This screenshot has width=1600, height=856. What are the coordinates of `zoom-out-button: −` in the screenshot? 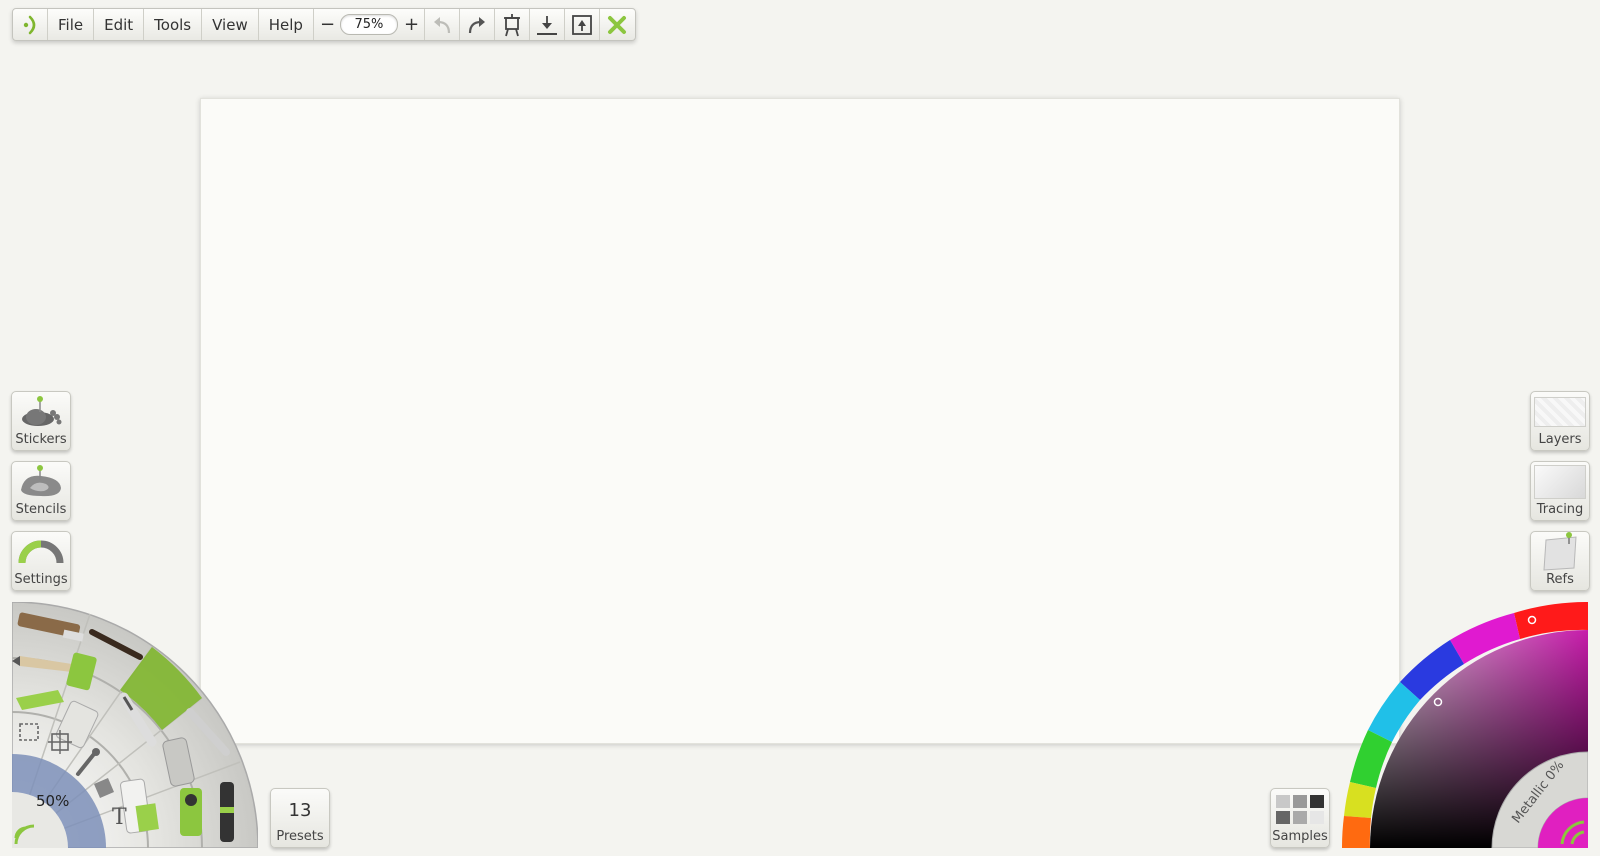 It's located at (327, 24).